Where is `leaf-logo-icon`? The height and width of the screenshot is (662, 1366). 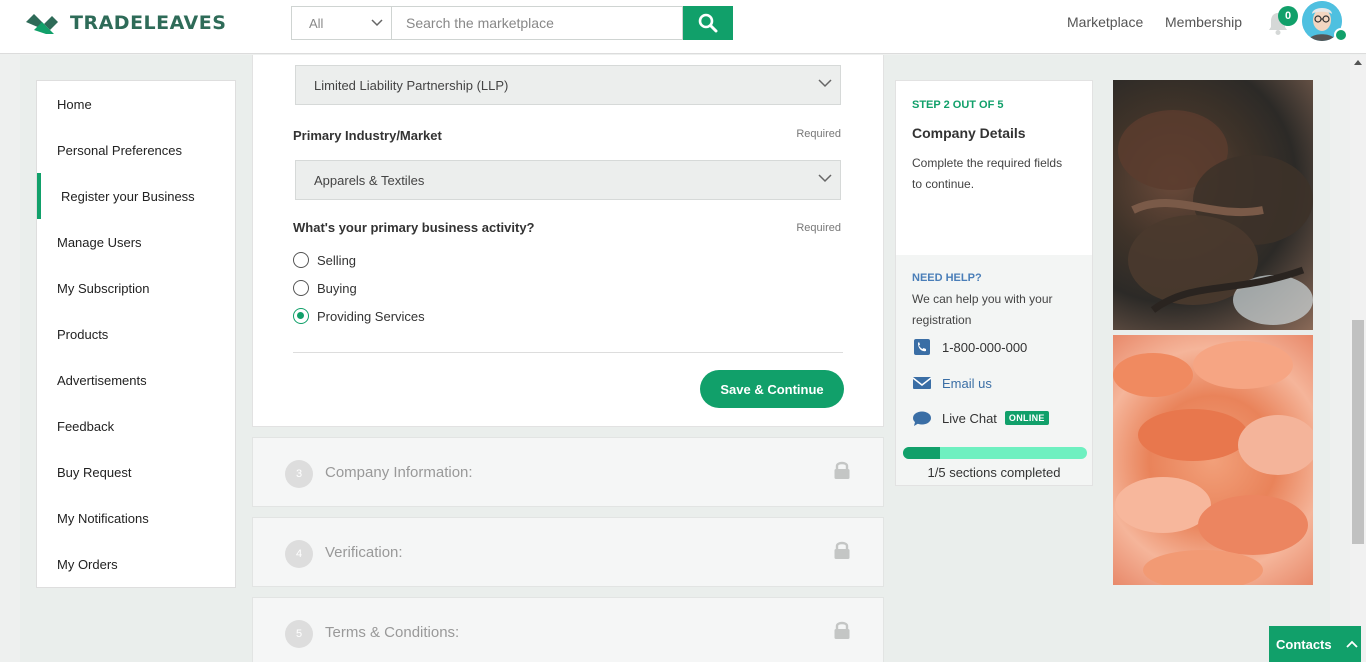 leaf-logo-icon is located at coordinates (42, 24).